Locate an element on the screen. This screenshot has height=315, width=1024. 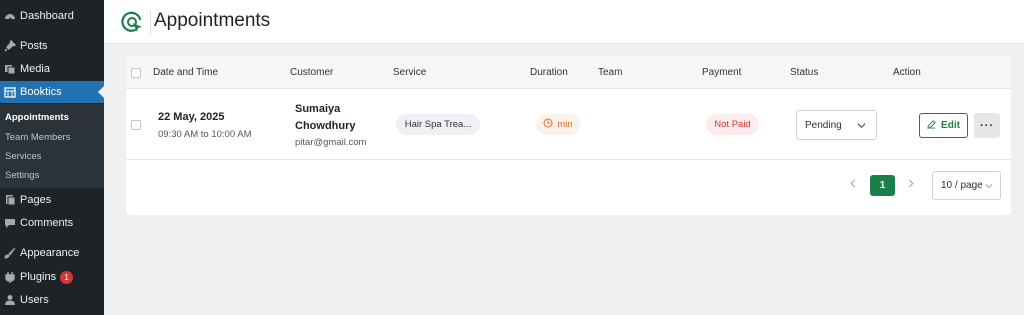
sidebar-item-comments: Comments is located at coordinates (52, 223).